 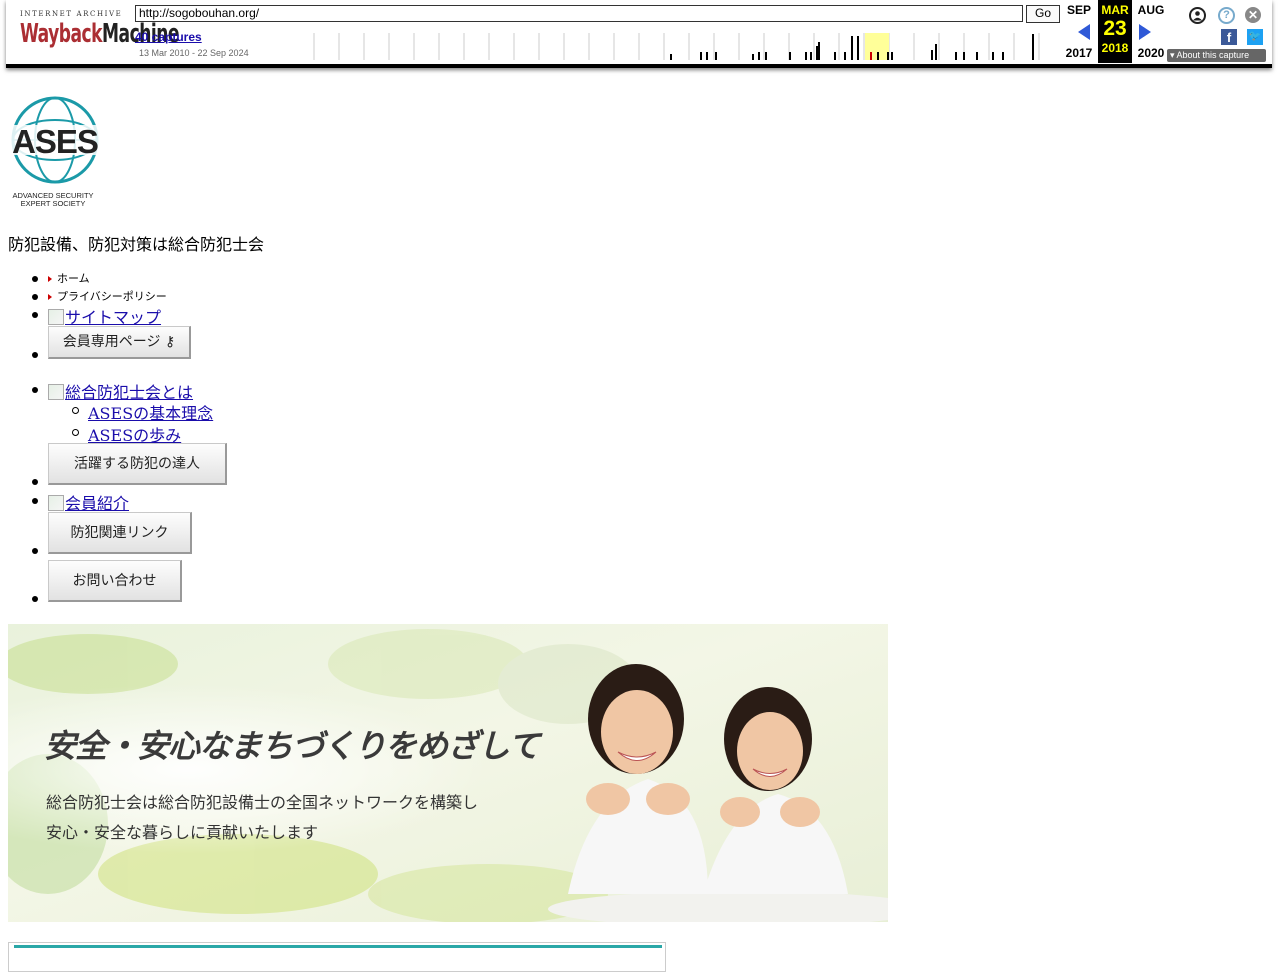 I want to click on wayback-current-day: 23, so click(x=1115, y=28).